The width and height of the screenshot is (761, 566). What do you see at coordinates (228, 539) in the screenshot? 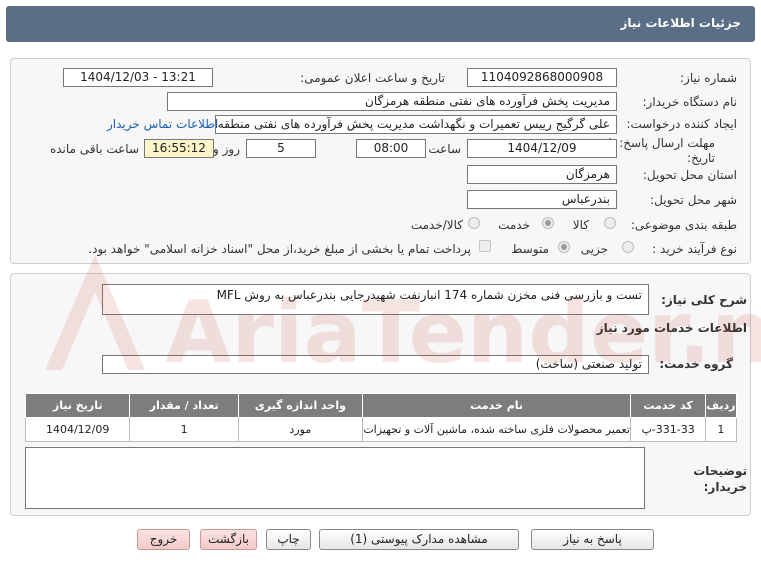
I see `back-button: بازگشت` at bounding box center [228, 539].